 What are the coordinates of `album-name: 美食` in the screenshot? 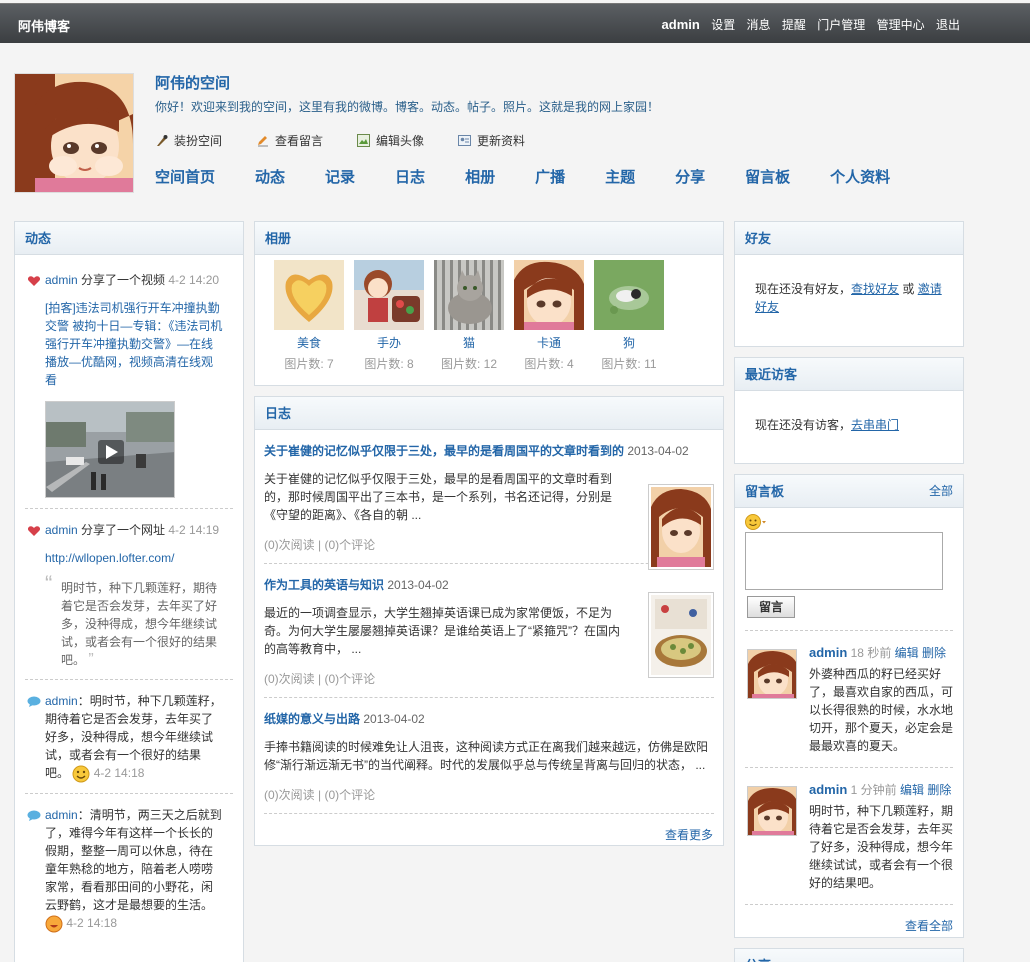 It's located at (309, 342).